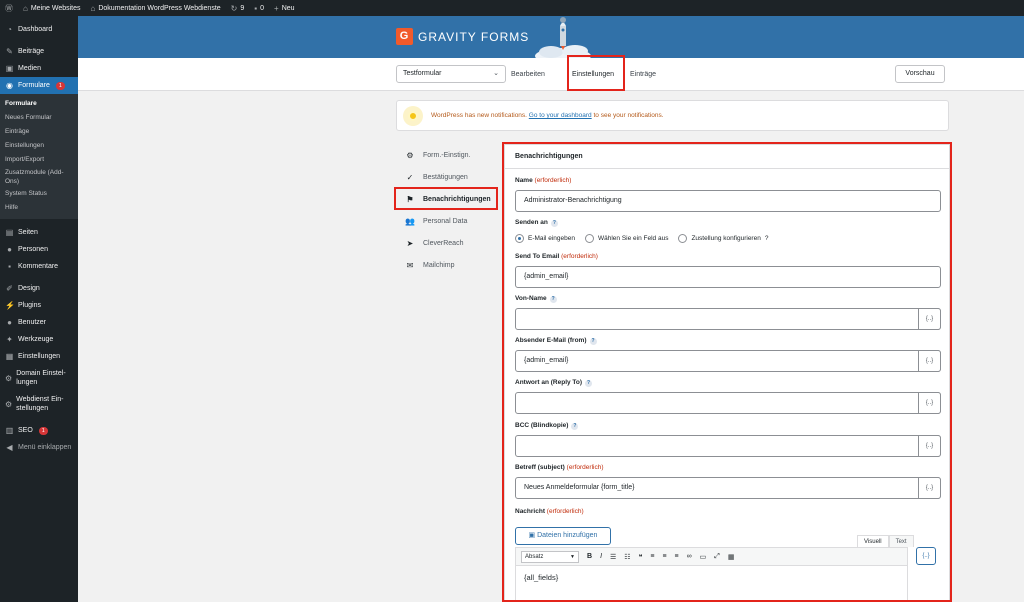 The height and width of the screenshot is (602, 1024). Describe the element at coordinates (593, 74) in the screenshot. I see `tab-settings: Einstellungen` at that location.